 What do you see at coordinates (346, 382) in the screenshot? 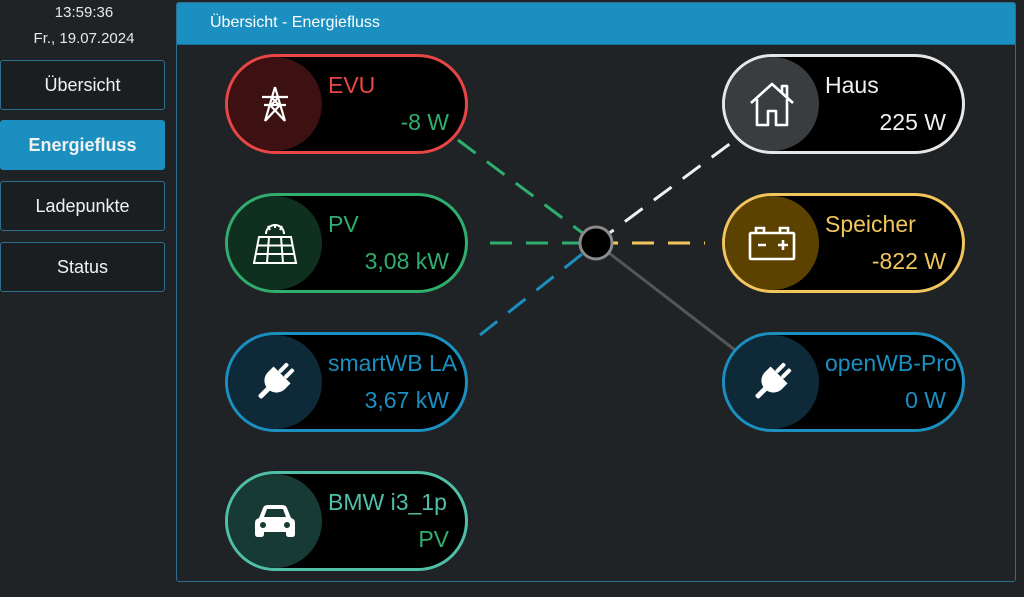
I see `node-charger-smartwb: smartWB LA 3,67 kW` at bounding box center [346, 382].